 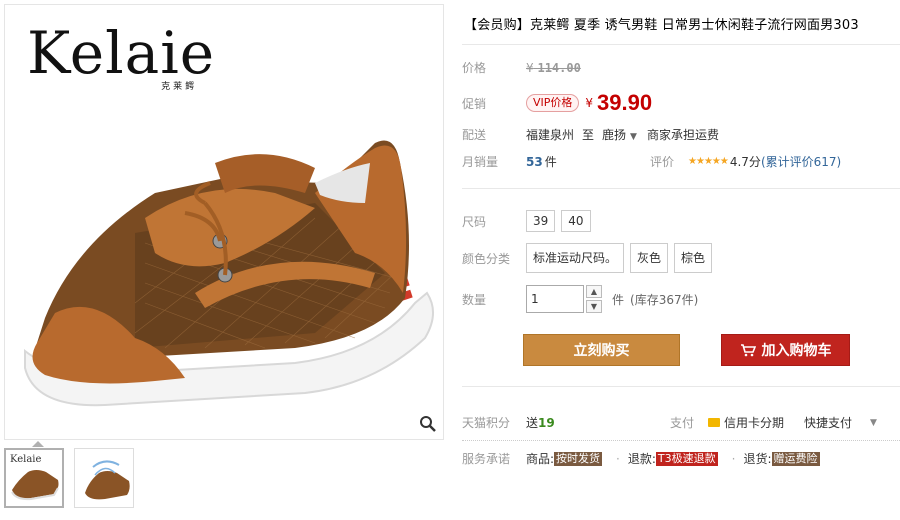 I want to click on service-tag: T3极速退款, so click(x=686, y=458).